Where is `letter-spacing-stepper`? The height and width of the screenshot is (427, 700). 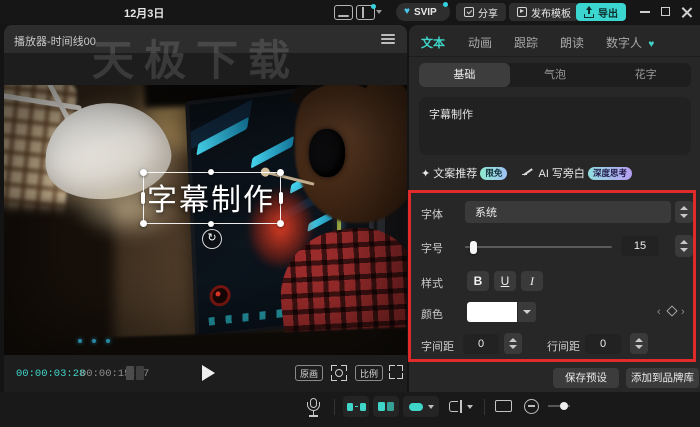 letter-spacing-stepper is located at coordinates (513, 343).